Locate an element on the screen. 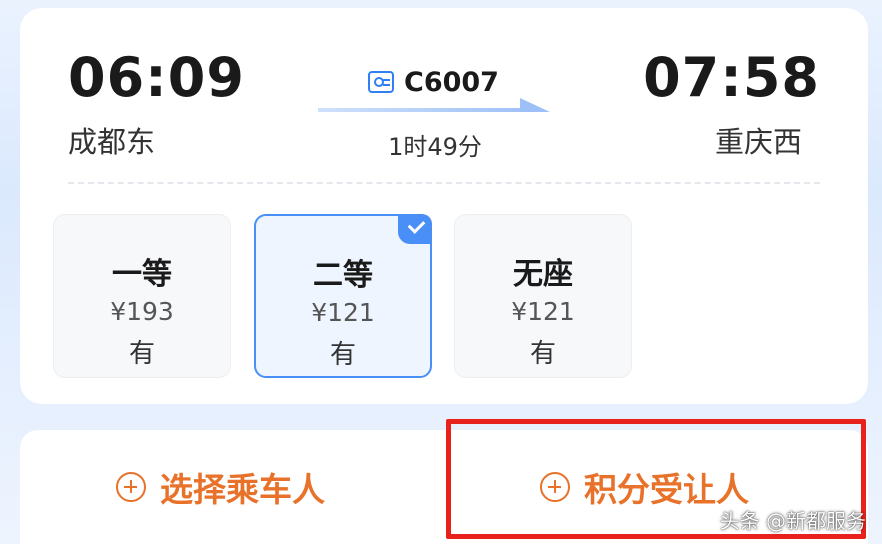 The height and width of the screenshot is (544, 882). seat-option-no-seat: 无座 ¥121 有 is located at coordinates (543, 296).